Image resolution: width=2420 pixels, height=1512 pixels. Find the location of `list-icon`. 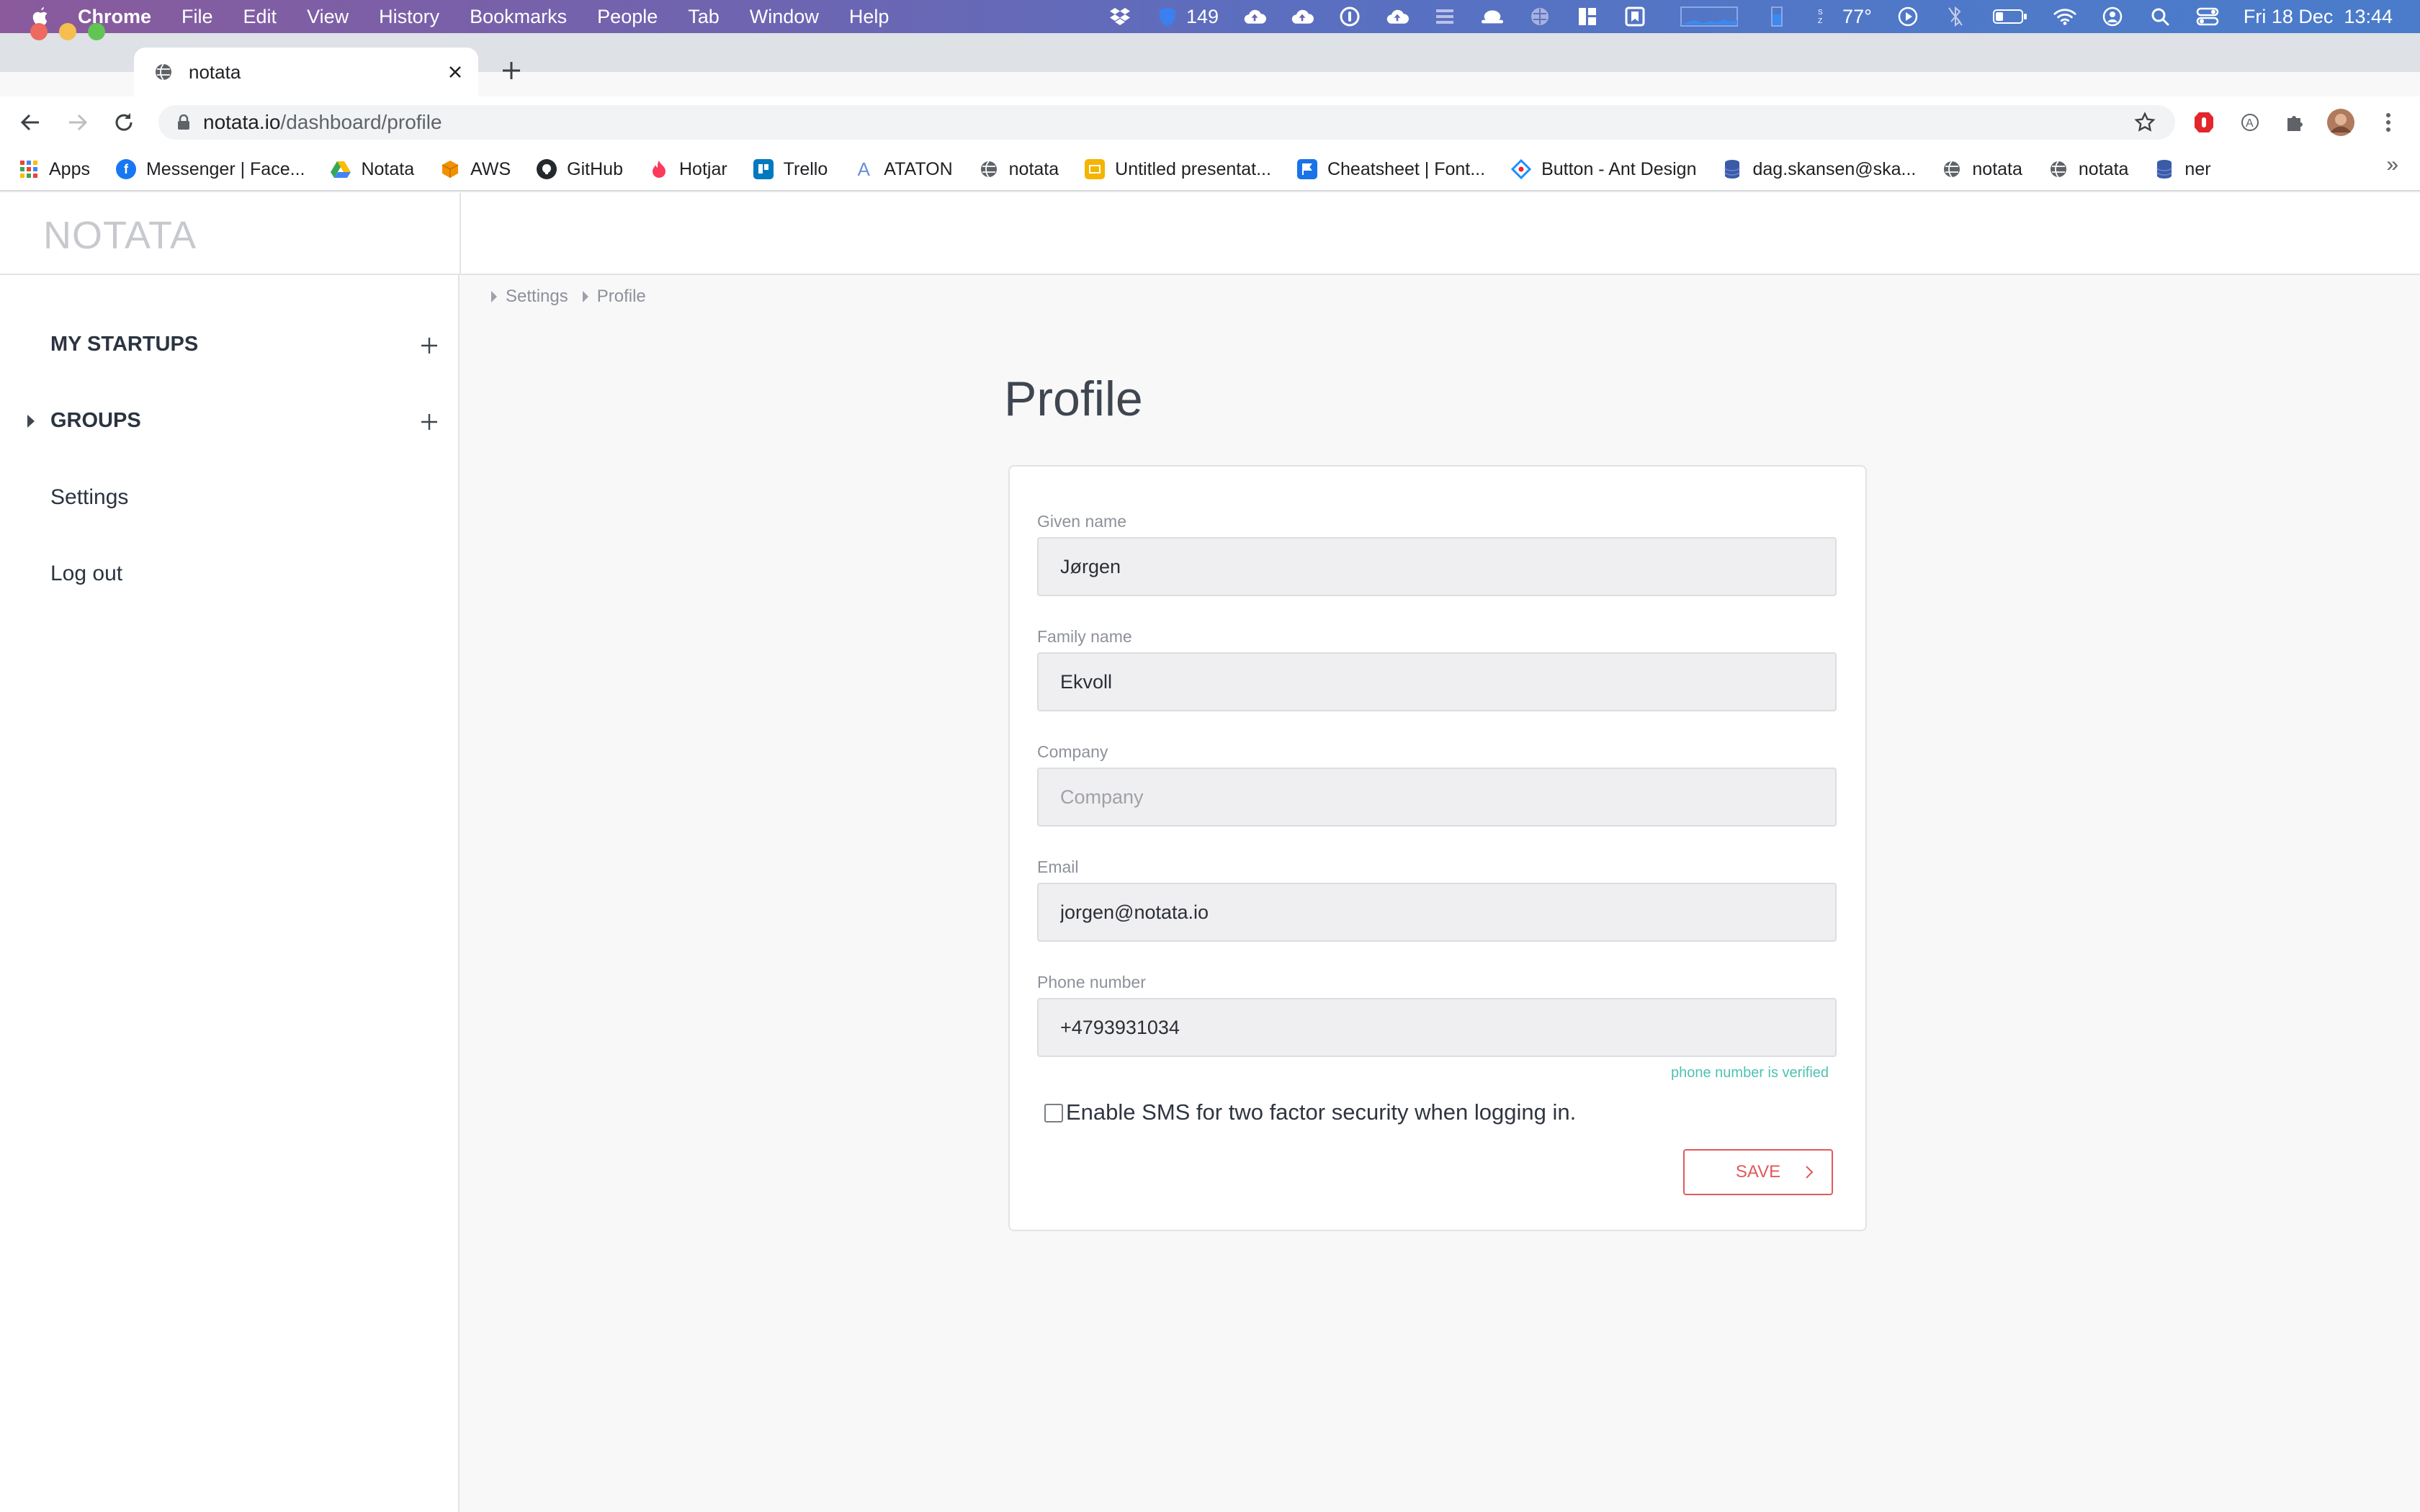

list-icon is located at coordinates (1444, 16).